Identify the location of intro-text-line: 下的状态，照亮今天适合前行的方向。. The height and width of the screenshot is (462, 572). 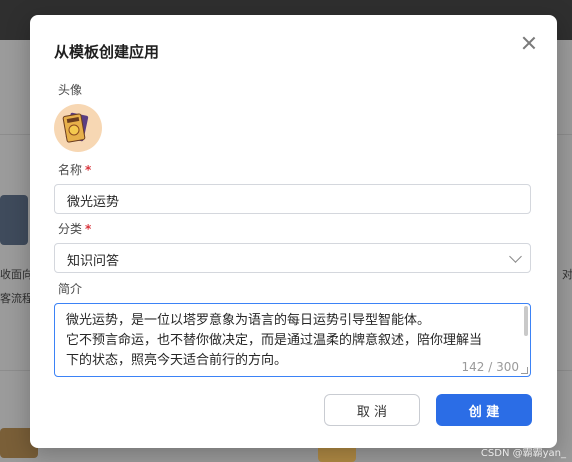
(177, 360).